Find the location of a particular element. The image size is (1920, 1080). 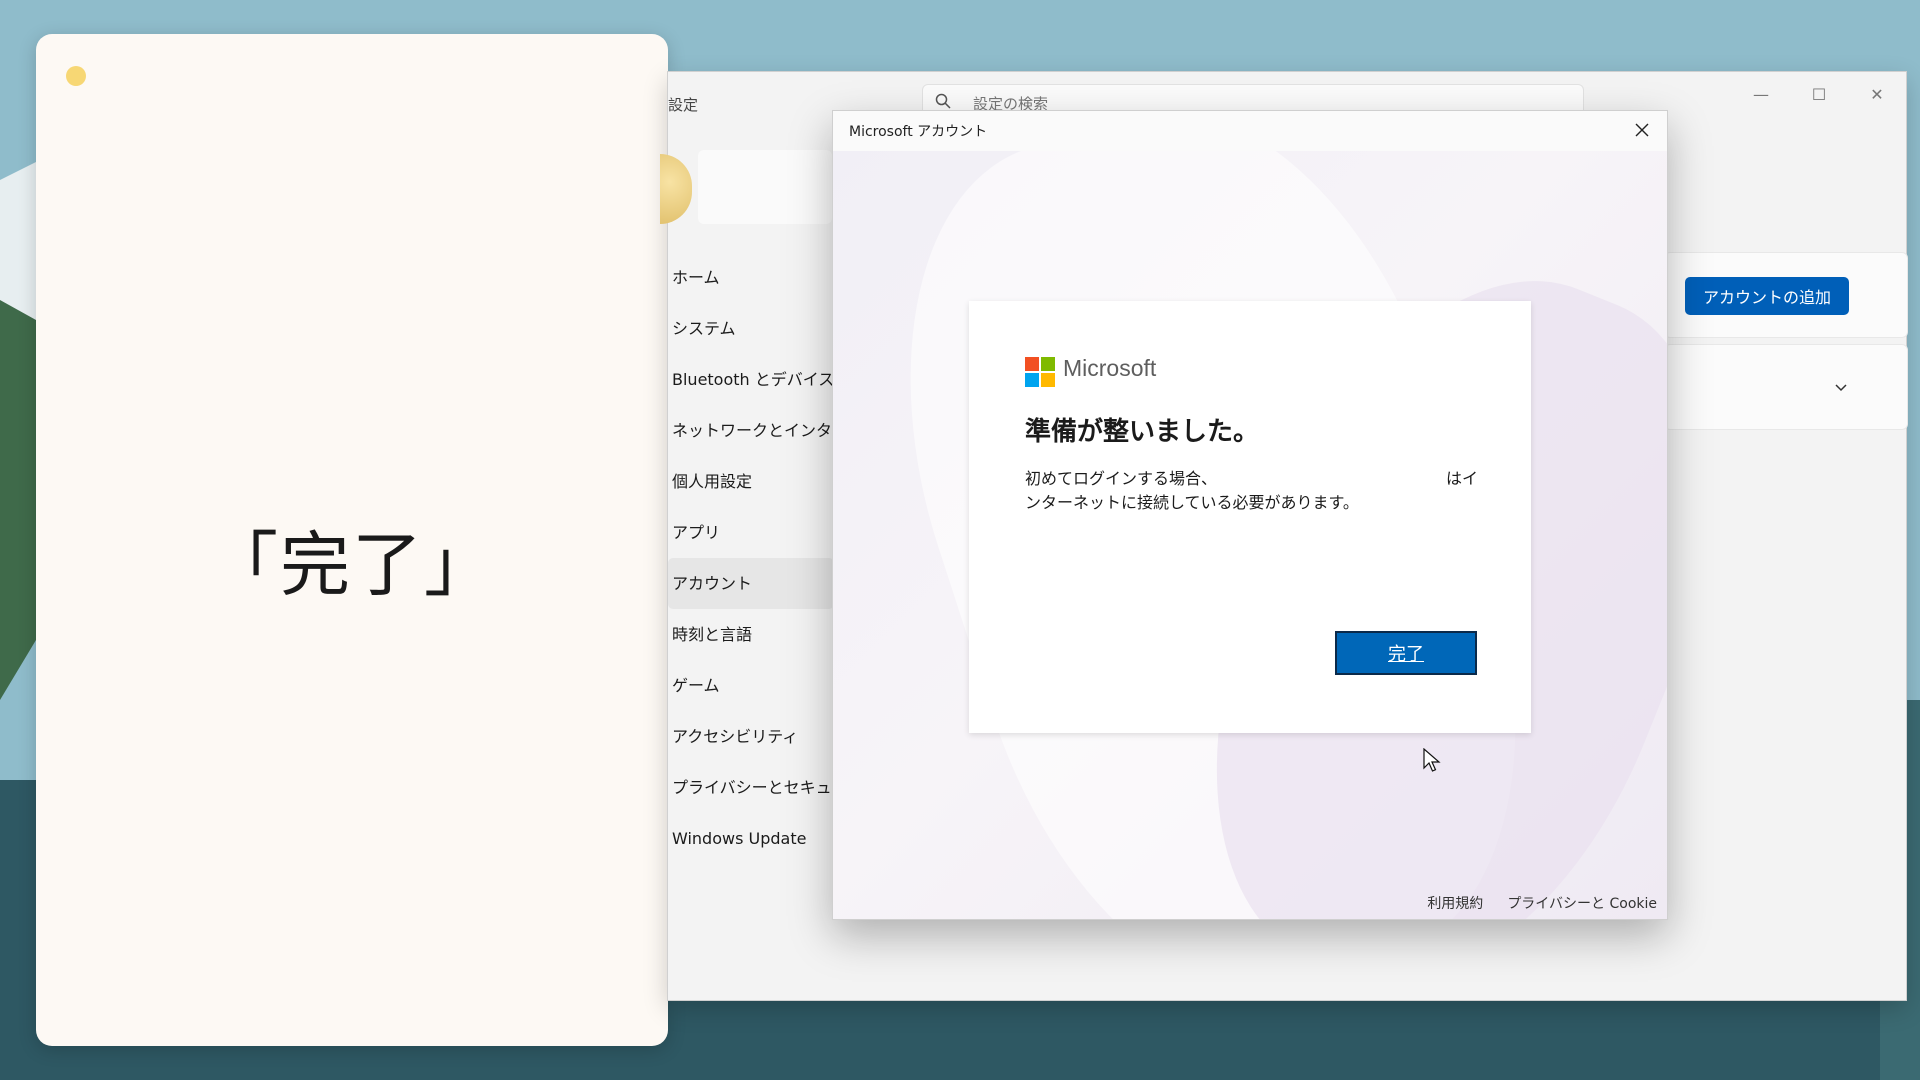

settings-title: 設定 is located at coordinates (683, 105).